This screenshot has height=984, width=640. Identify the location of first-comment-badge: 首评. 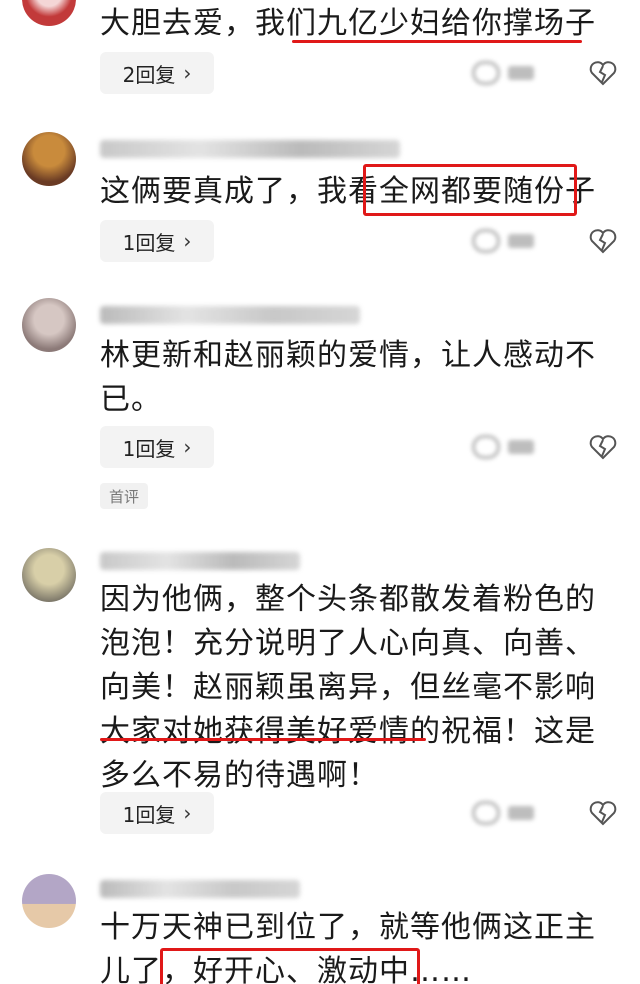
(124, 496).